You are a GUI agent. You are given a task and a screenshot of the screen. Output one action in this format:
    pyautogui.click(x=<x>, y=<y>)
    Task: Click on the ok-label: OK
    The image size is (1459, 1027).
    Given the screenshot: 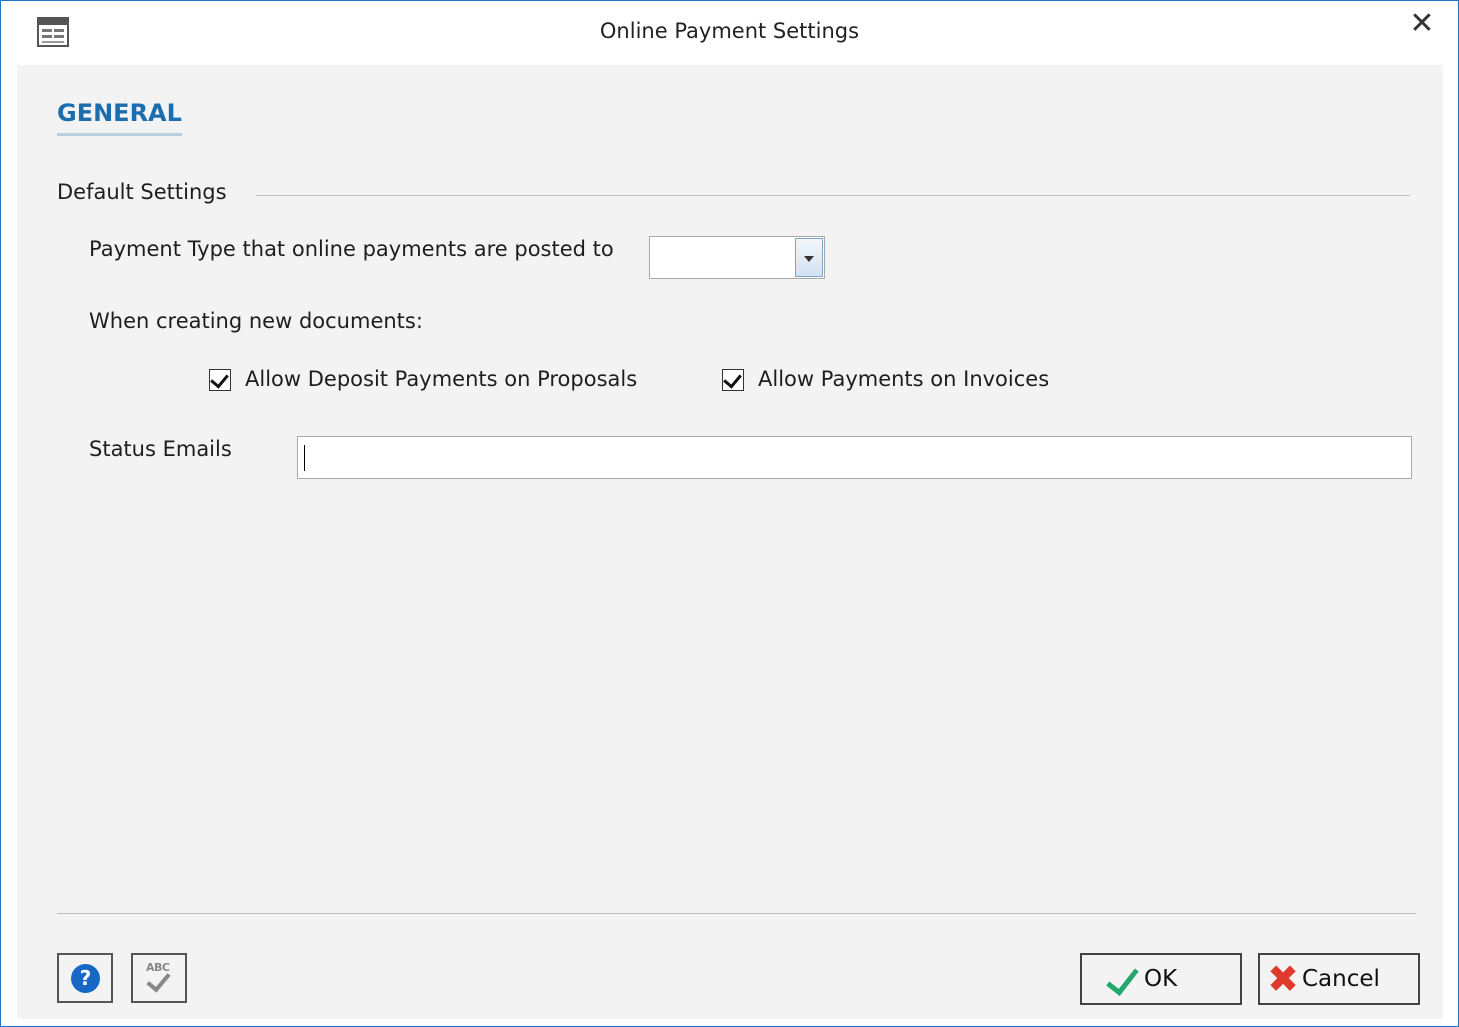 What is the action you would take?
    pyautogui.click(x=1161, y=979)
    